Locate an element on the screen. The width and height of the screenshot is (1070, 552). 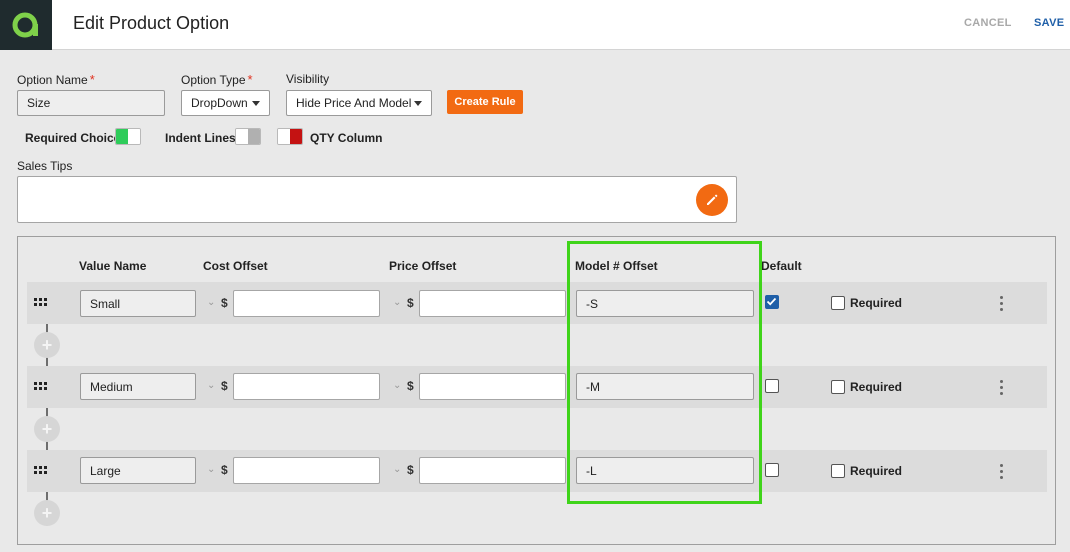
default-header: Default is located at coordinates (781, 266).